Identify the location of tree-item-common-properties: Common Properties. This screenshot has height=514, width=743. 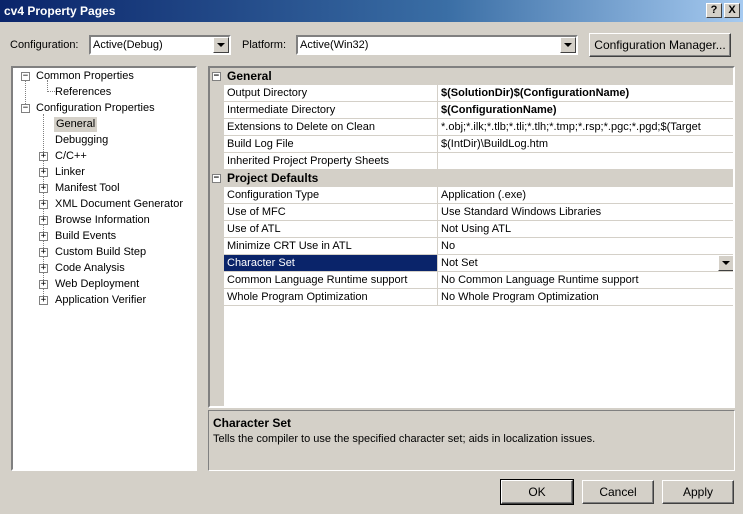
(85, 76).